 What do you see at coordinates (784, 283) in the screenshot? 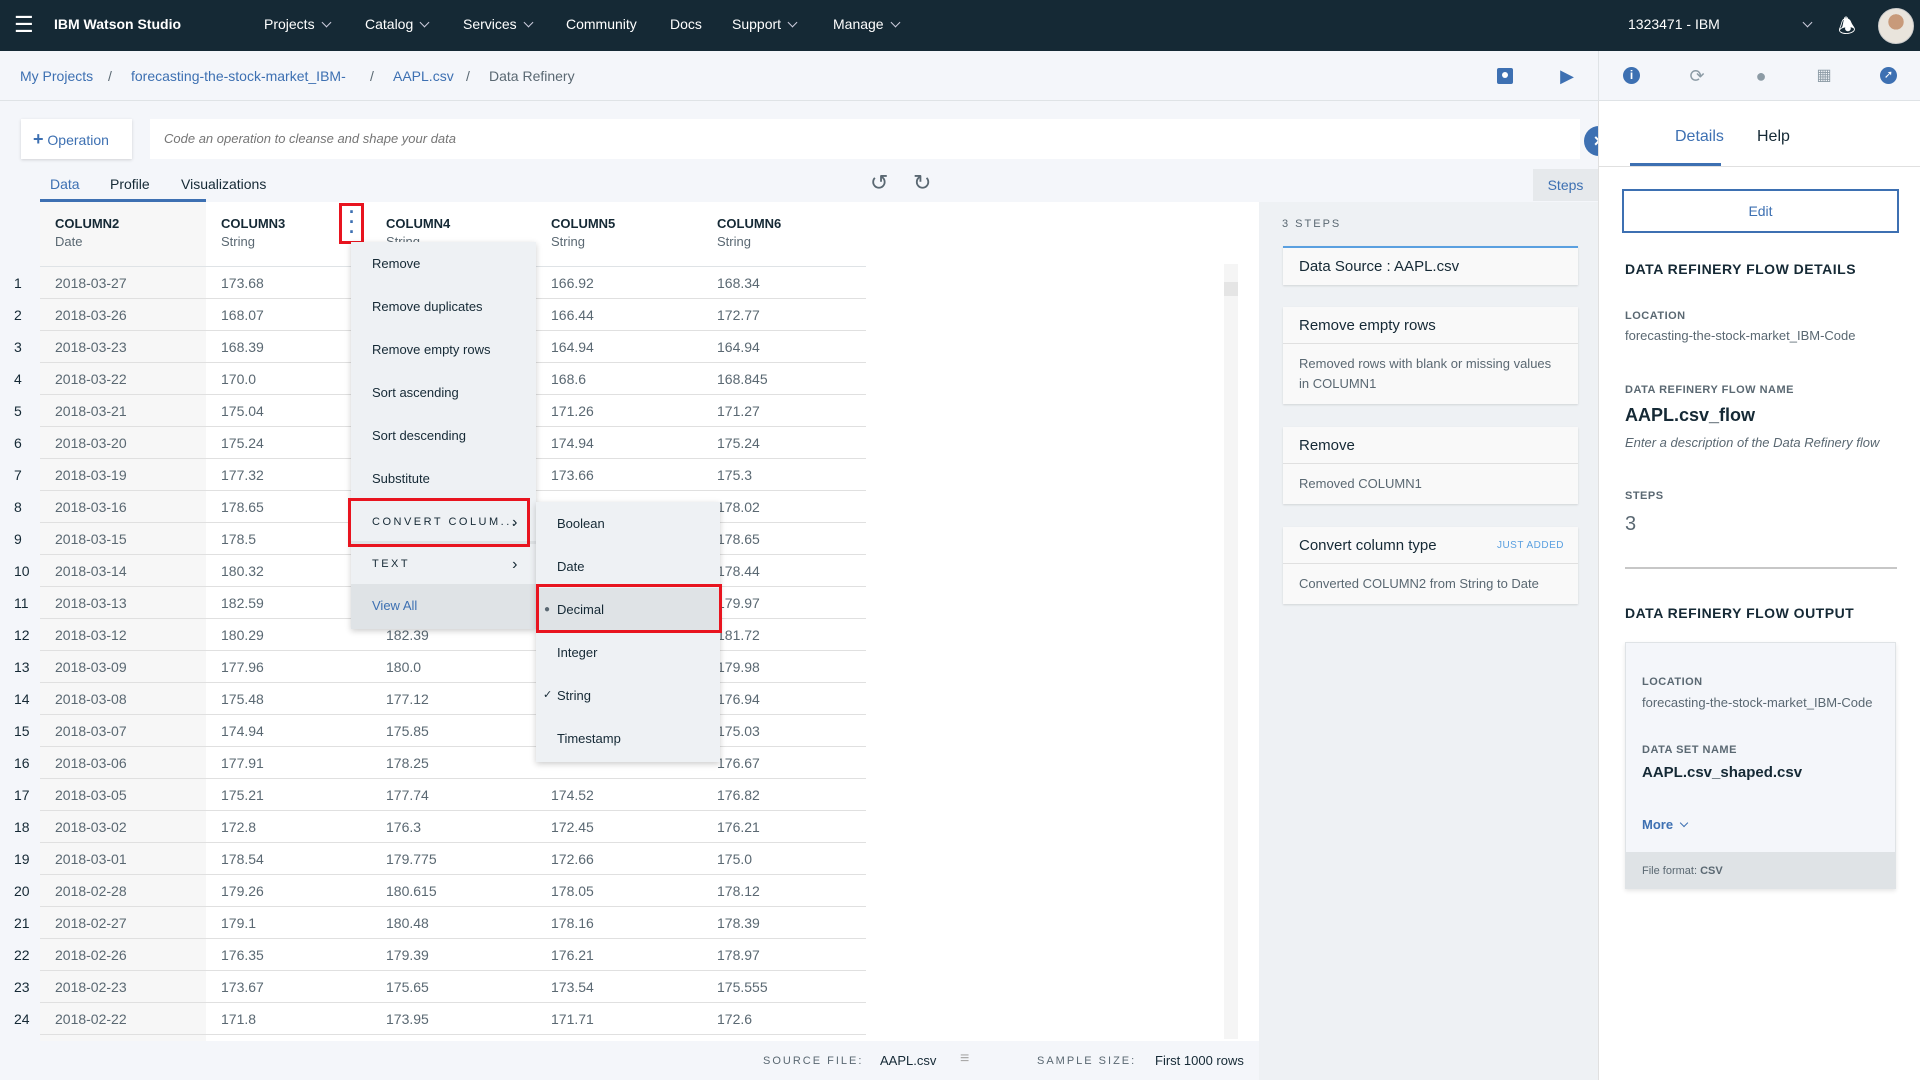
I see `table-cell: 168.34` at bounding box center [784, 283].